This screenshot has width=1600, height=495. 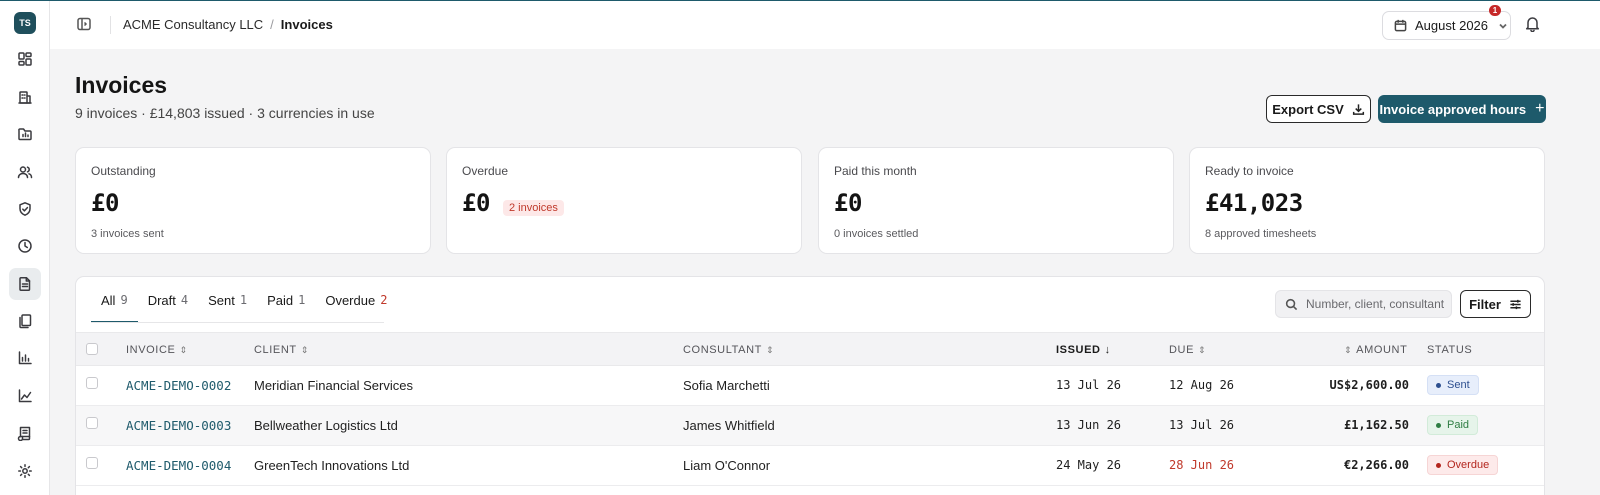 What do you see at coordinates (727, 465) in the screenshot?
I see `consultant-name: Liam O'Connor` at bounding box center [727, 465].